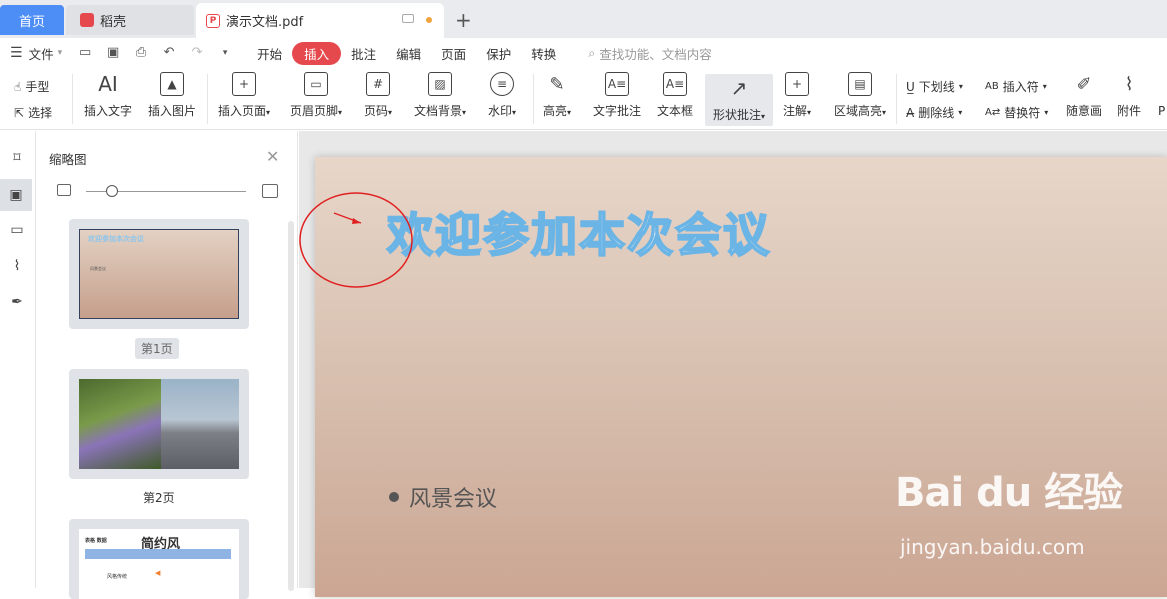  I want to click on underline-button: U̲ 下划线 ▾, so click(934, 86).